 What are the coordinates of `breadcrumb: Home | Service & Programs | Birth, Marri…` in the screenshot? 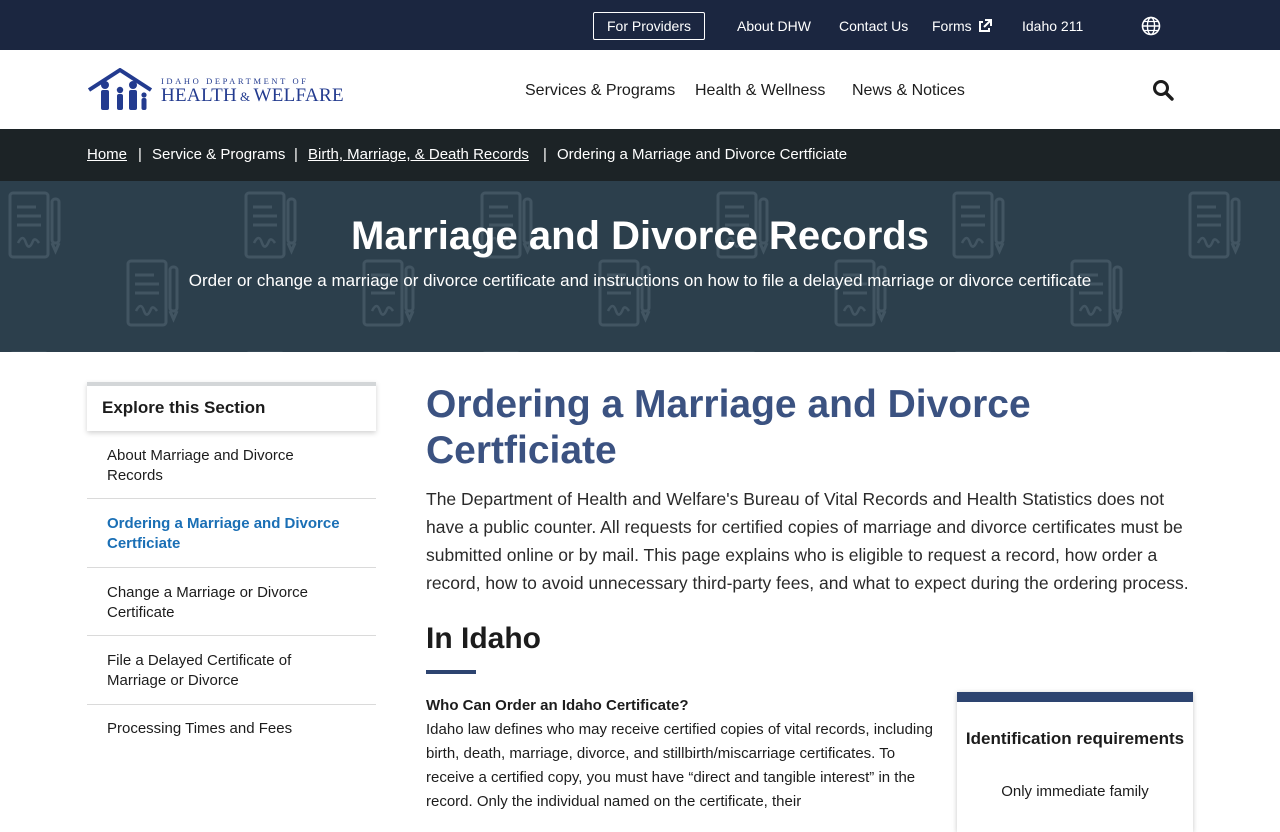 It's located at (640, 155).